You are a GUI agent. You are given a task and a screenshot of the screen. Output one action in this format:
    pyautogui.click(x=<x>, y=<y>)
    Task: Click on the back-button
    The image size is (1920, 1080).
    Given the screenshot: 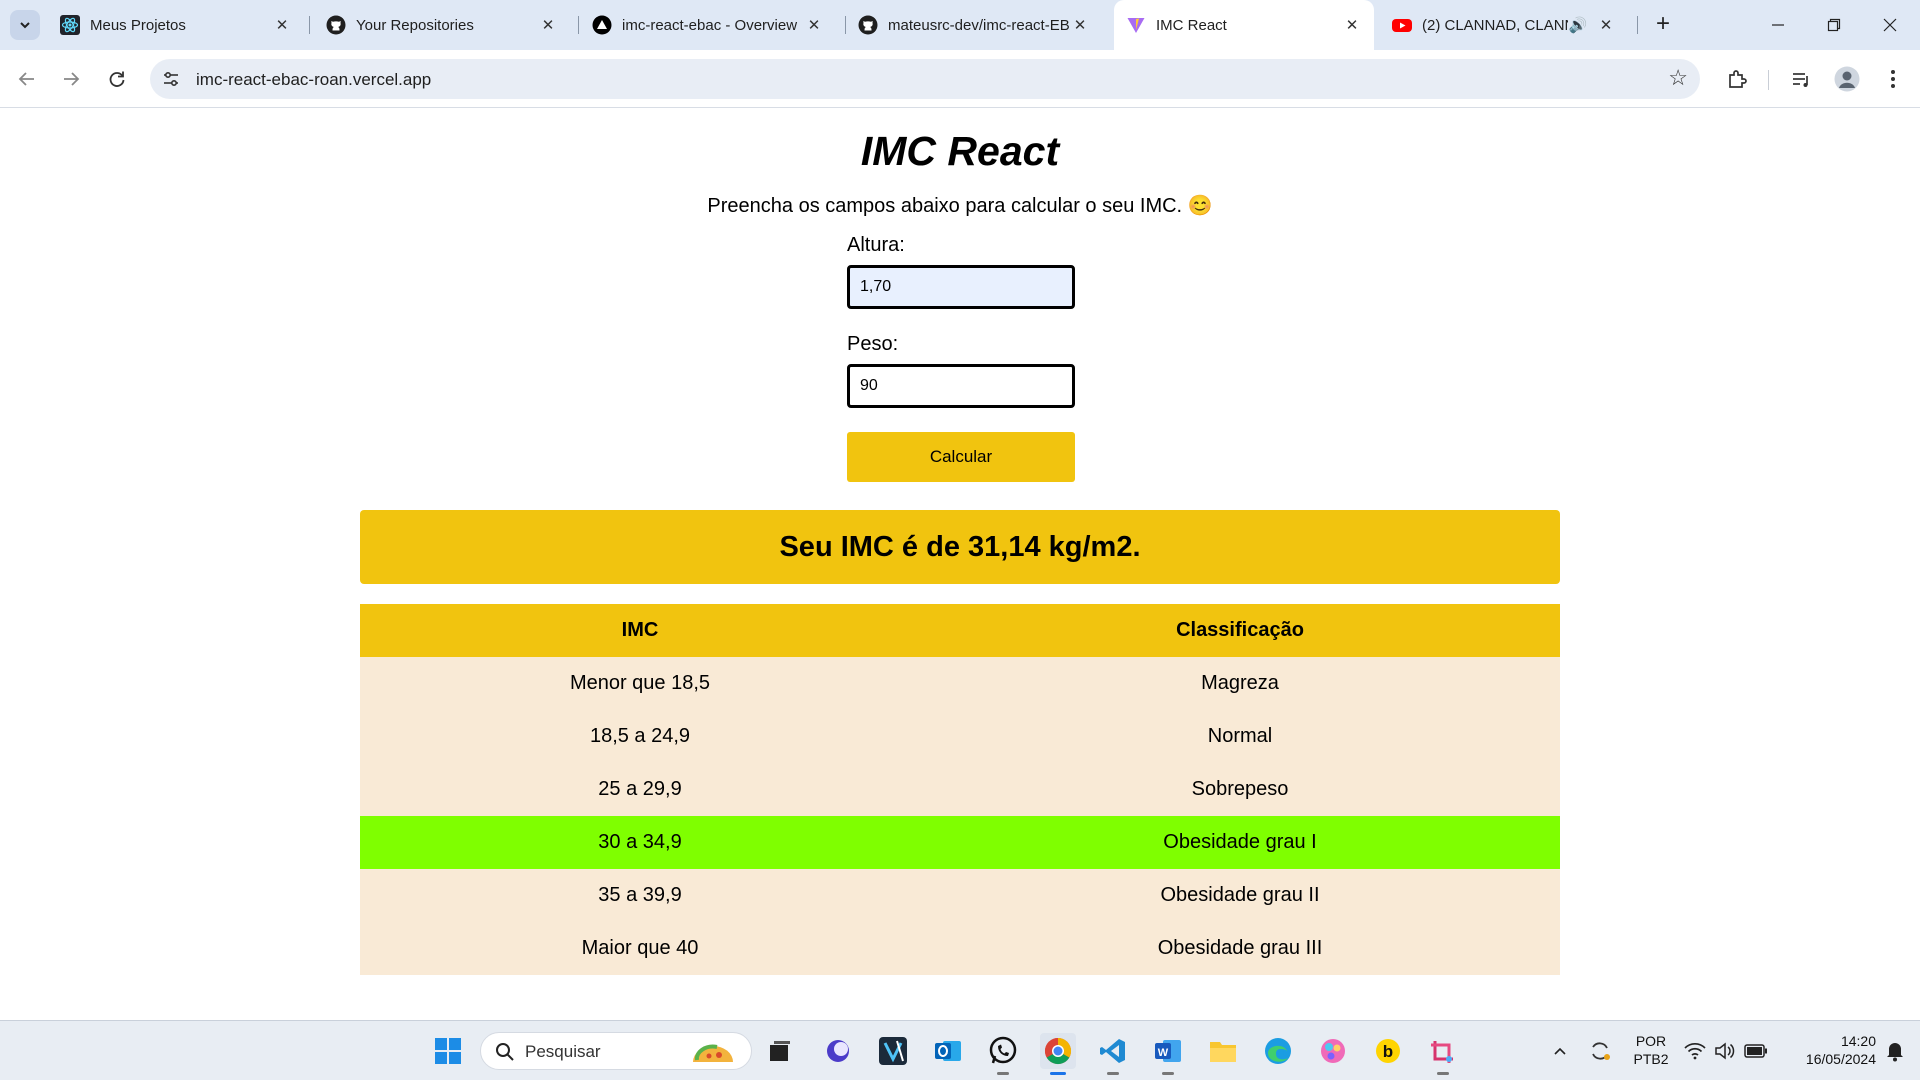 What is the action you would take?
    pyautogui.click(x=27, y=79)
    